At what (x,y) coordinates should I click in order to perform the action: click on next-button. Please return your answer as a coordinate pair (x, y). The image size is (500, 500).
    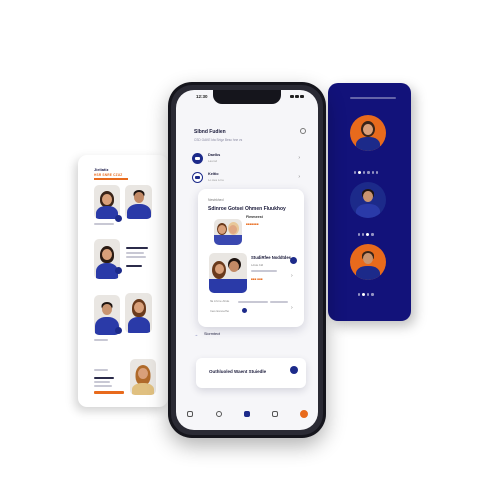
    Looking at the image, I should click on (293, 260).